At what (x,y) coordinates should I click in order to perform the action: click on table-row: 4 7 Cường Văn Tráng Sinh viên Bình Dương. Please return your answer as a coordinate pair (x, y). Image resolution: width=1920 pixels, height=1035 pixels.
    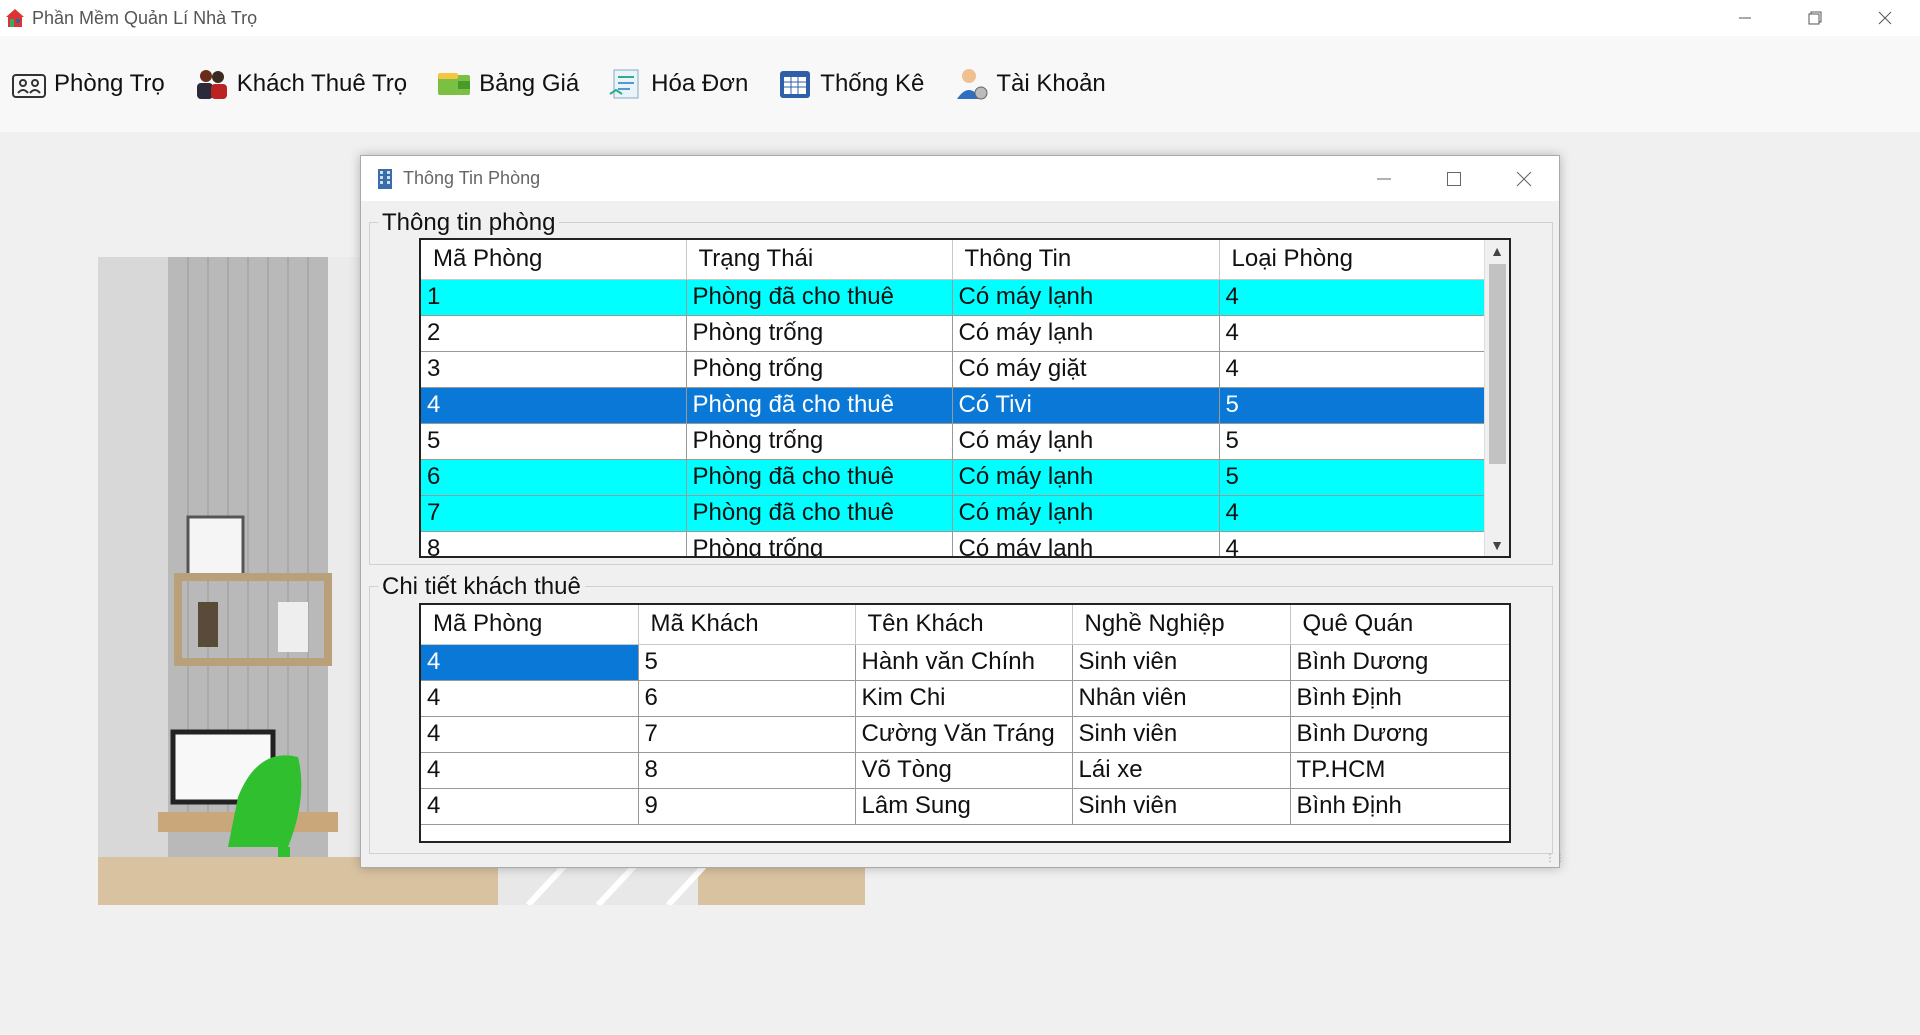
    Looking at the image, I should click on (965, 734).